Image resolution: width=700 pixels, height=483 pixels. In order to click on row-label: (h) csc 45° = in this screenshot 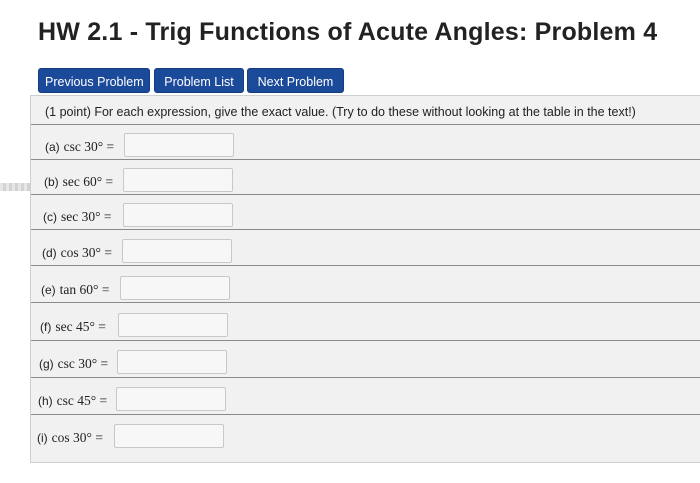, I will do `click(72, 401)`.